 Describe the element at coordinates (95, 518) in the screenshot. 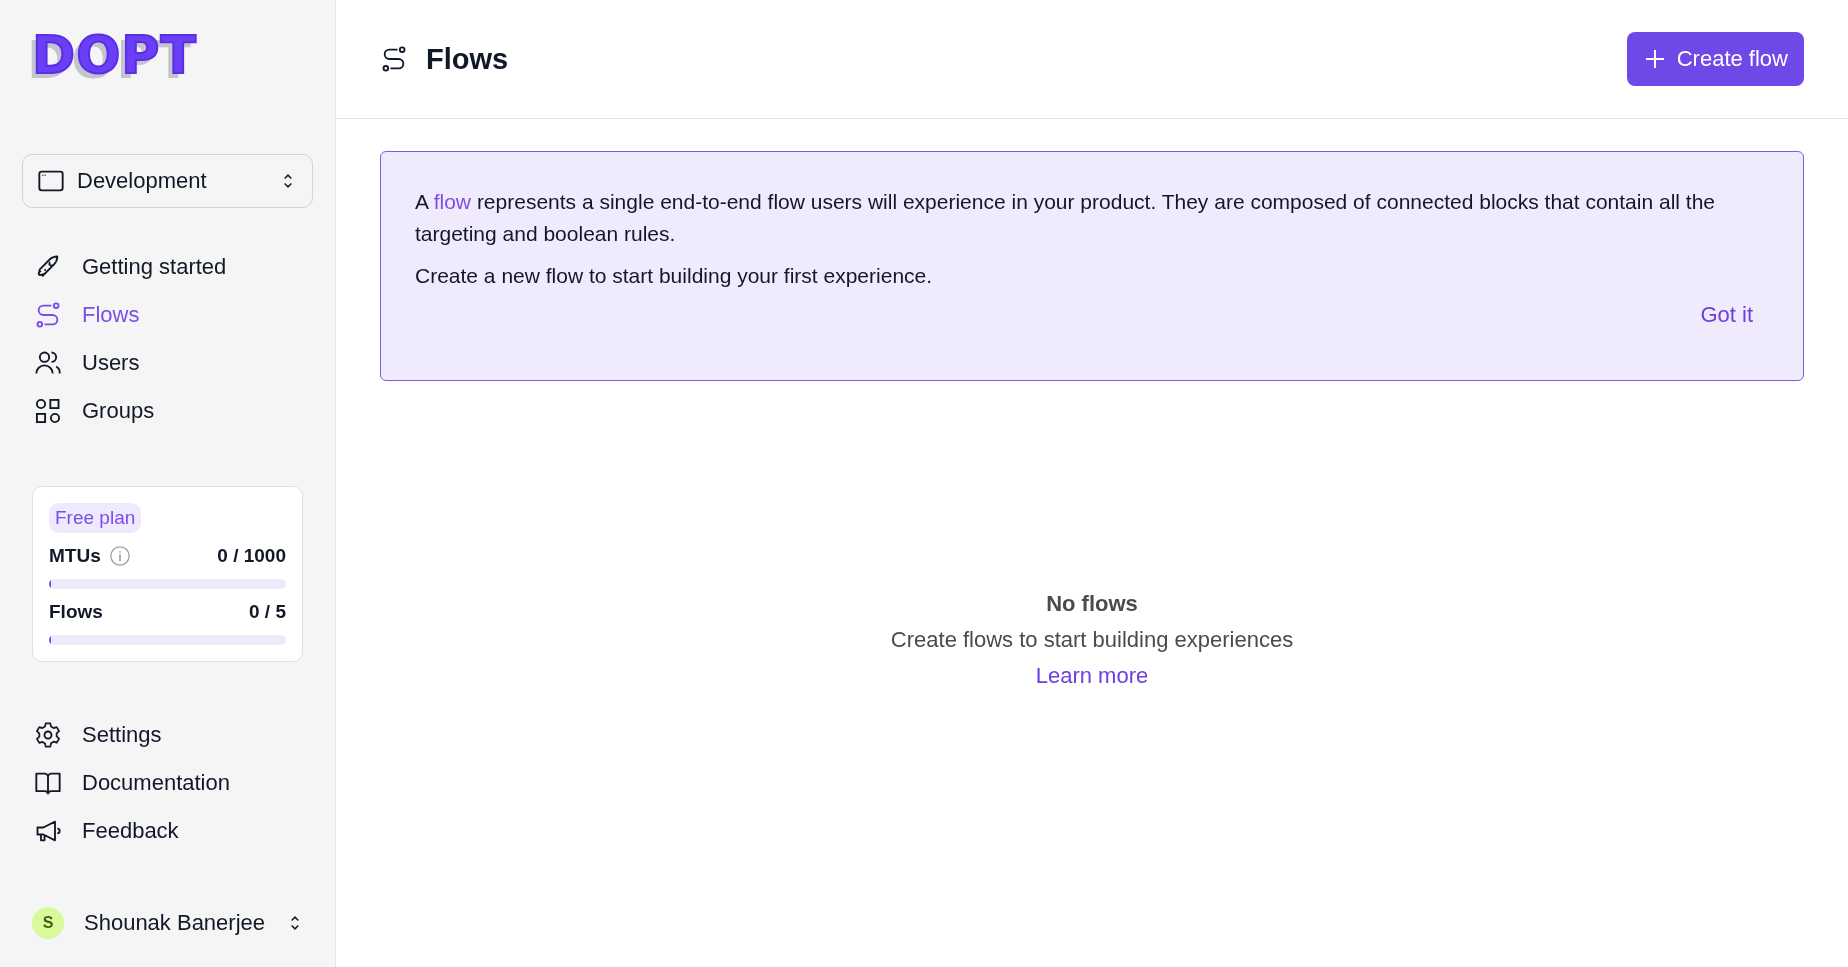

I see `plan-badge: Free plan` at that location.